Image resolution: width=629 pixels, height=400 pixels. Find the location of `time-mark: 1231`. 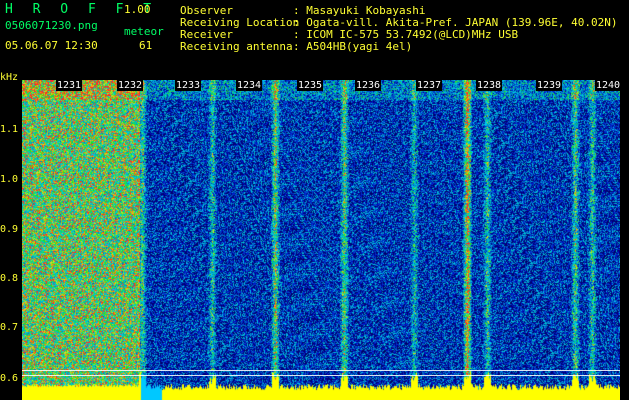

time-mark: 1231 is located at coordinates (69, 85).